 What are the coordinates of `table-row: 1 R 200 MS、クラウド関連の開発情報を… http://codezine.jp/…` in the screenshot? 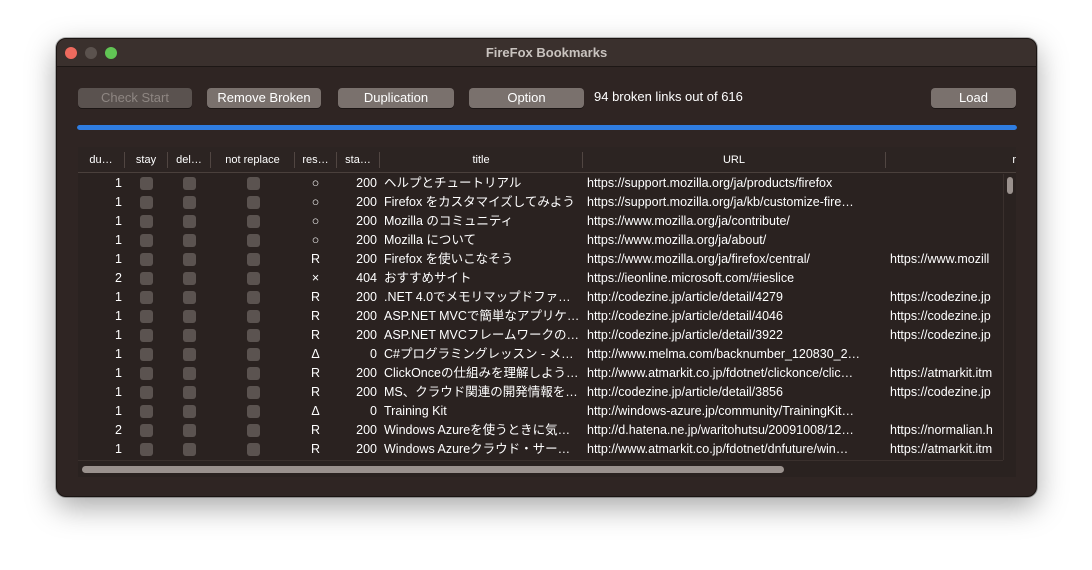 It's located at (540, 392).